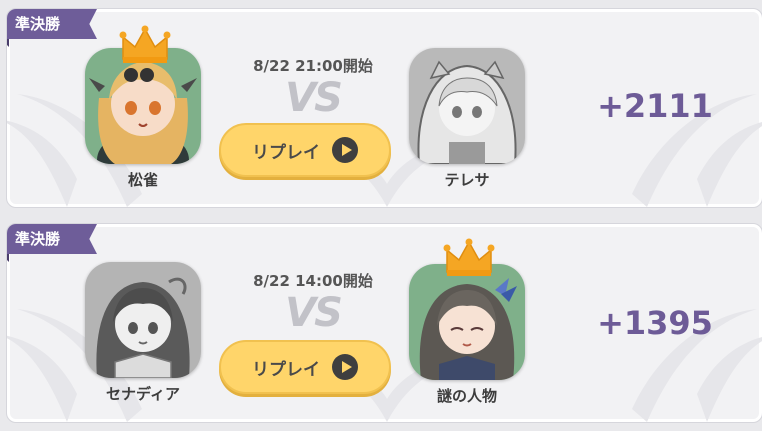 Image resolution: width=762 pixels, height=431 pixels. What do you see at coordinates (313, 66) in the screenshot?
I see `match-datetime: 8/22 21:00開始` at bounding box center [313, 66].